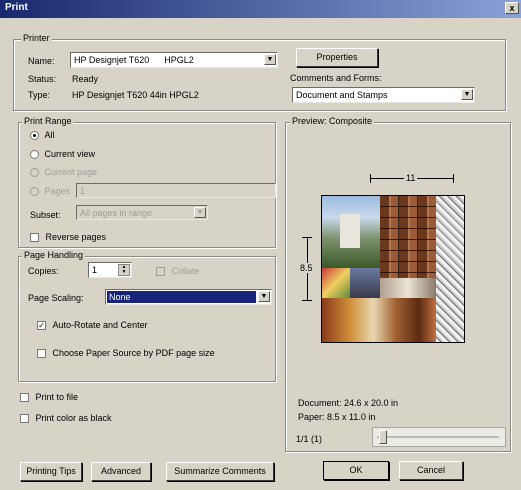 The image size is (521, 490). I want to click on cancel-button: Cancel, so click(431, 470).